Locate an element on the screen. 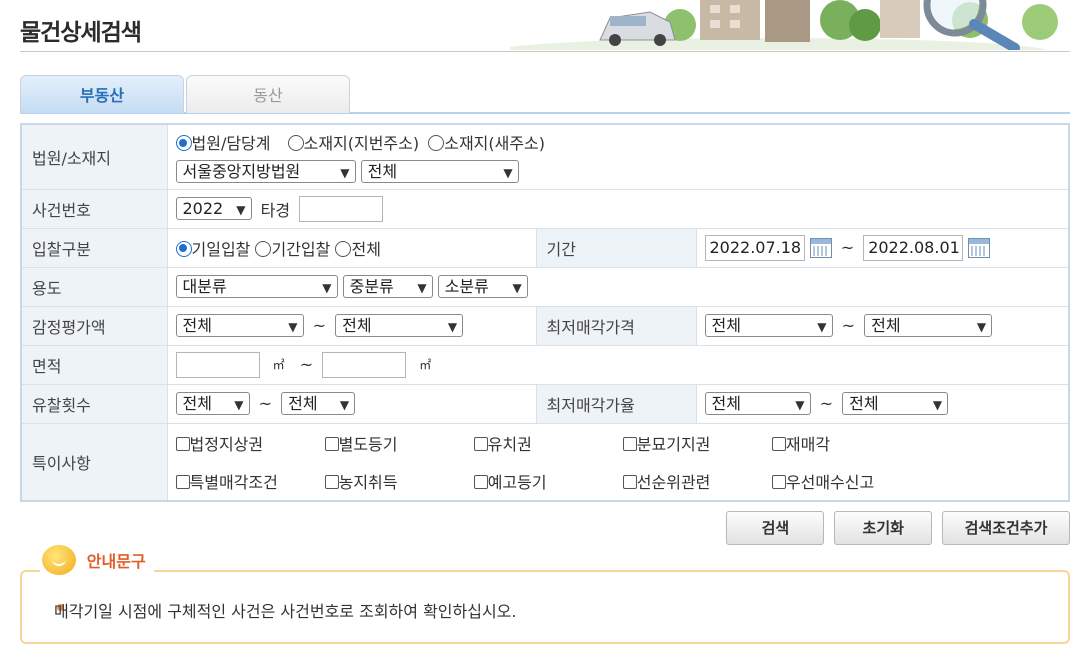 The image size is (1086, 658). usage-minor-value: 소분류 is located at coordinates (466, 286).